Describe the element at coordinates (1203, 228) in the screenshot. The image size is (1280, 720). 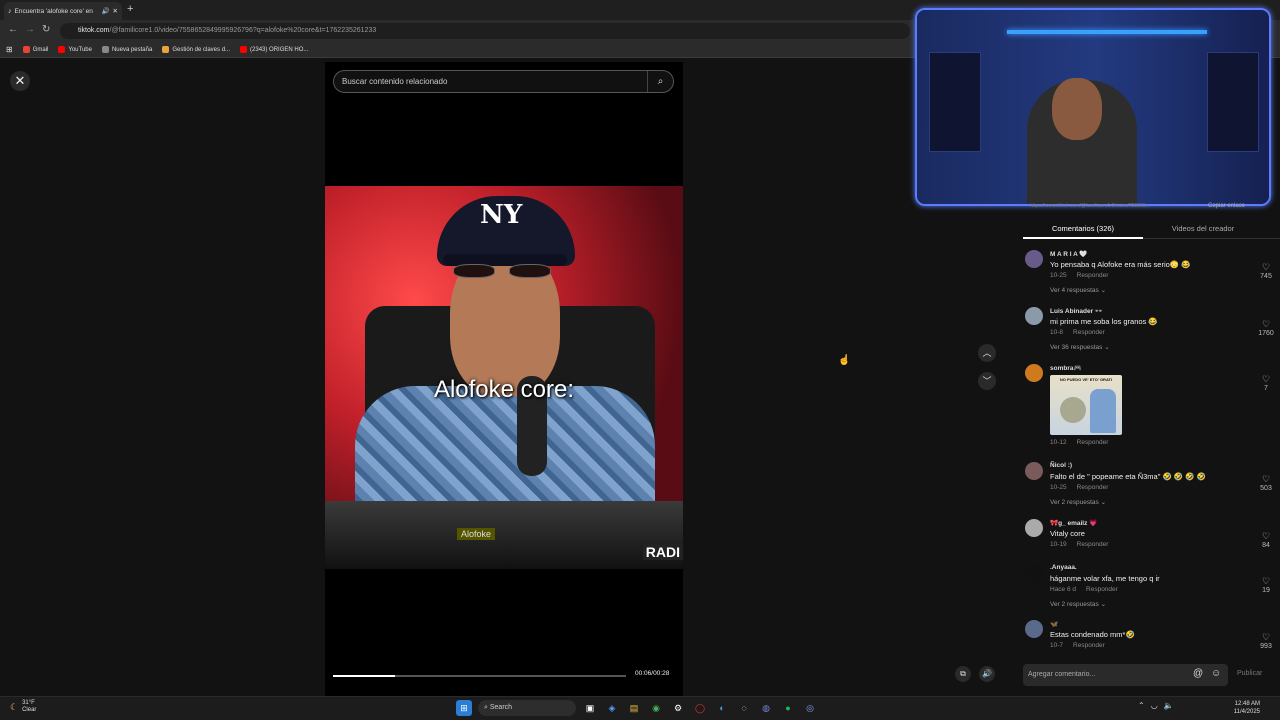
I see `tab-creator-videos: Videos del creador` at that location.